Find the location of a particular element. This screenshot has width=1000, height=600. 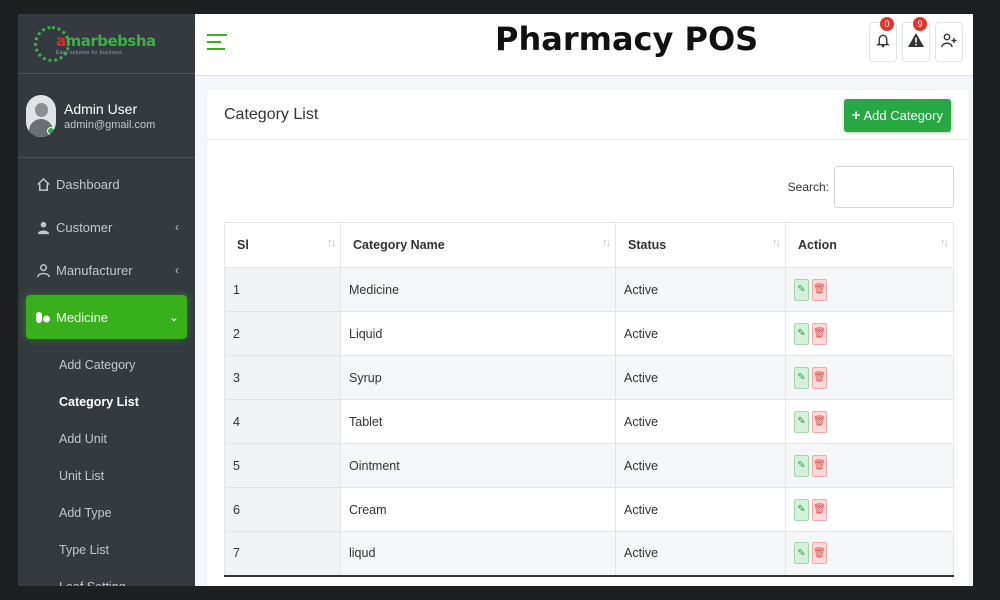

page-title: Pharmacy POS is located at coordinates (627, 39).